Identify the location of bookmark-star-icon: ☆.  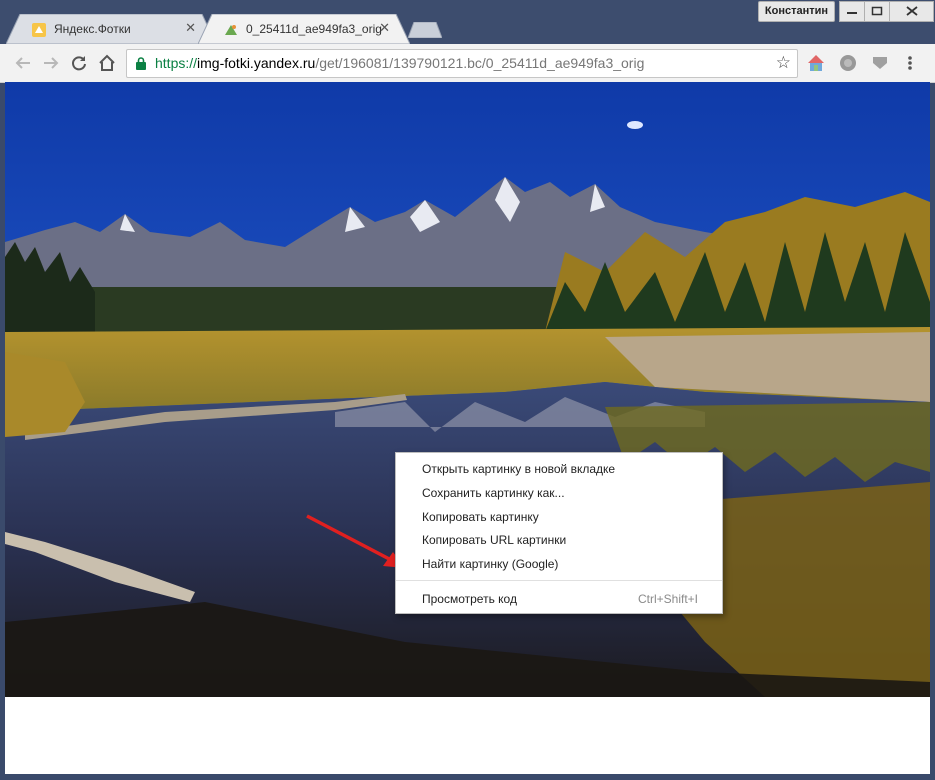
(783, 63).